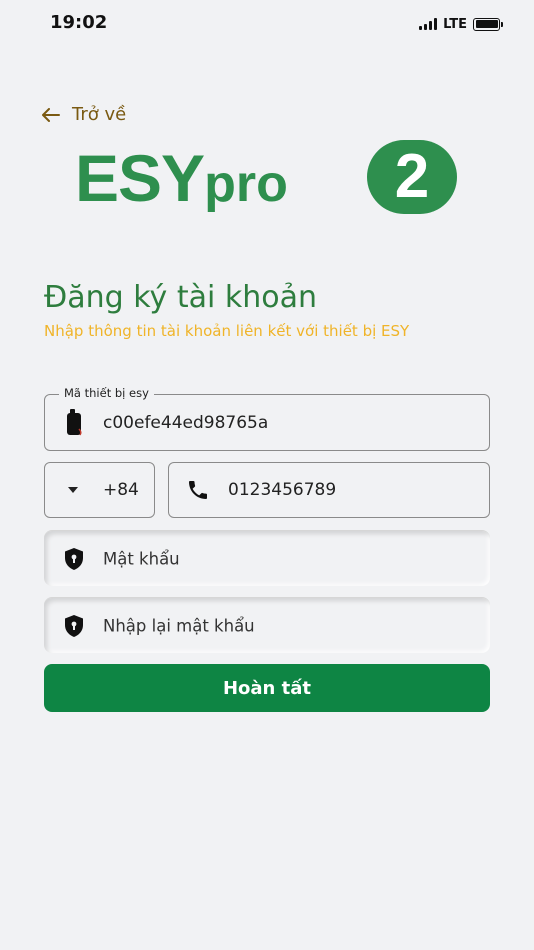  What do you see at coordinates (74, 422) in the screenshot?
I see `device-icon` at bounding box center [74, 422].